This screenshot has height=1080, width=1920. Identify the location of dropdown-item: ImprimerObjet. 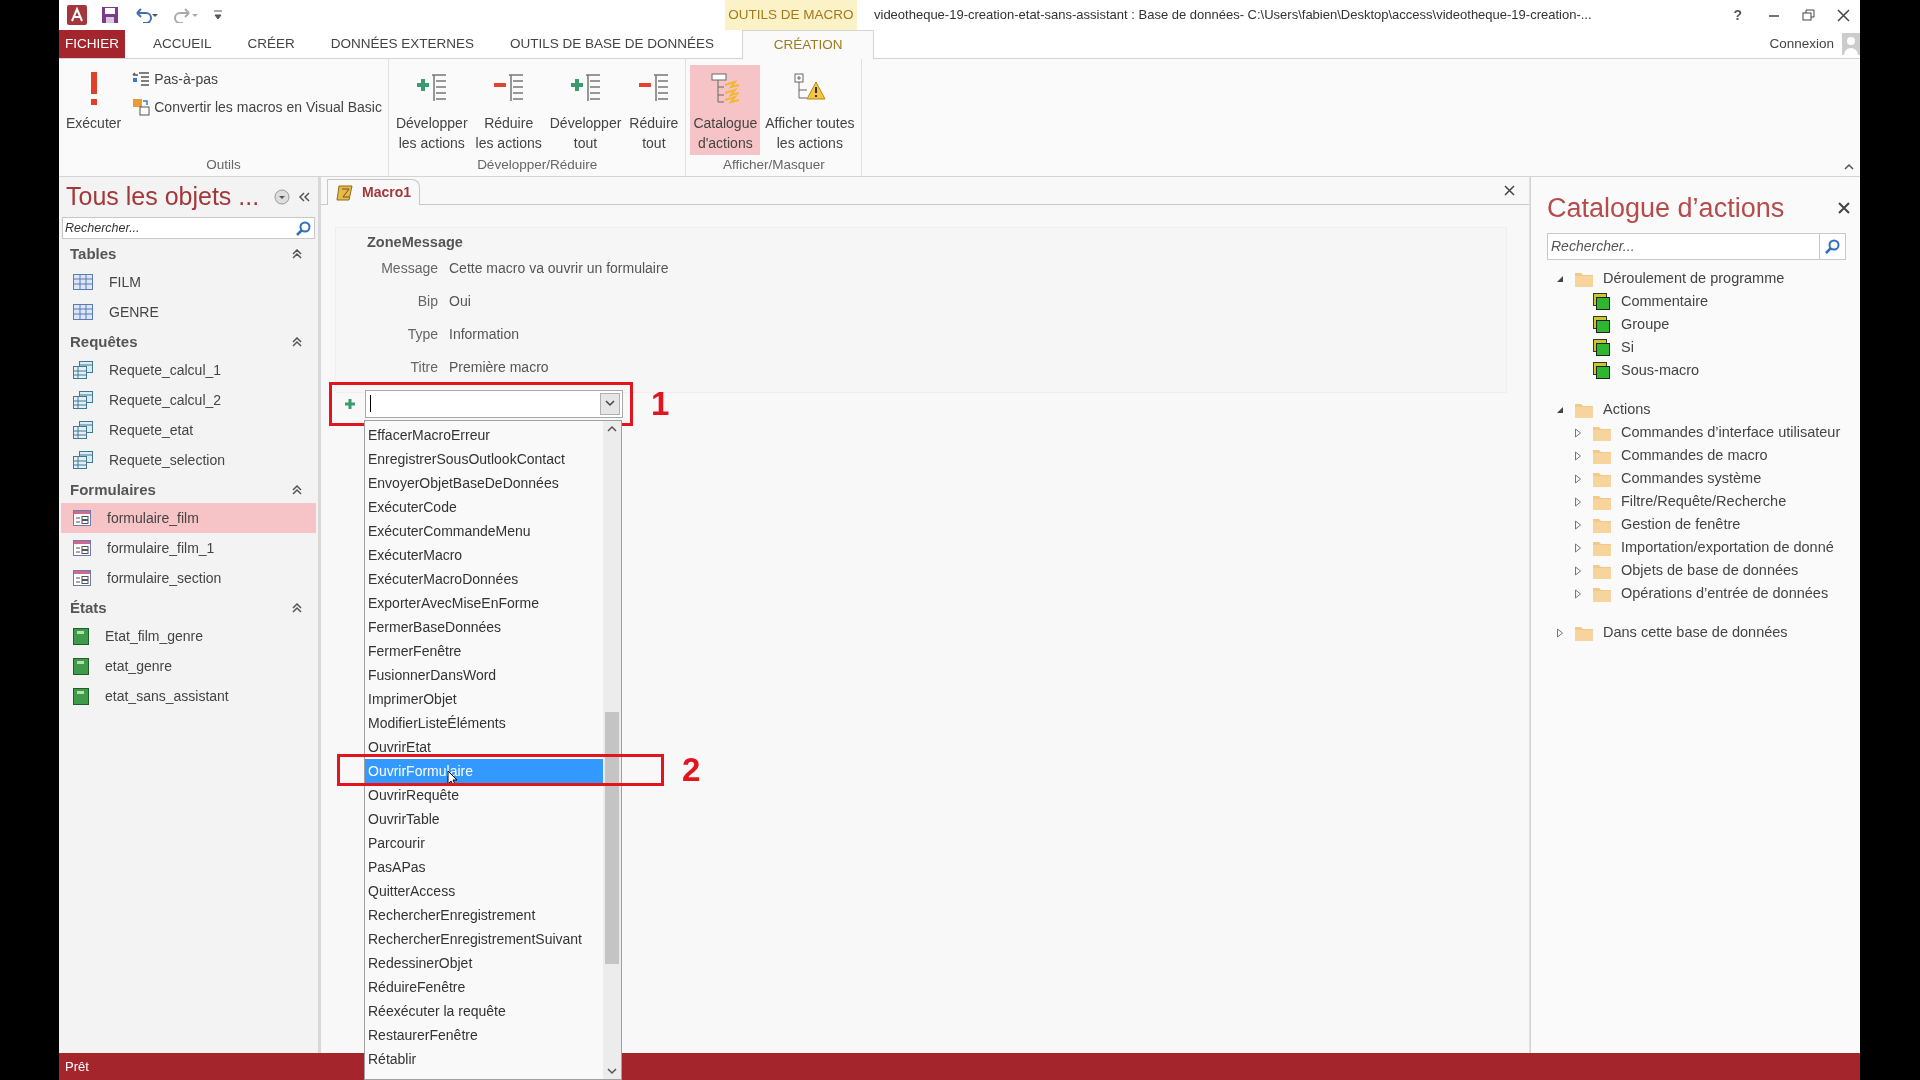
(484, 699).